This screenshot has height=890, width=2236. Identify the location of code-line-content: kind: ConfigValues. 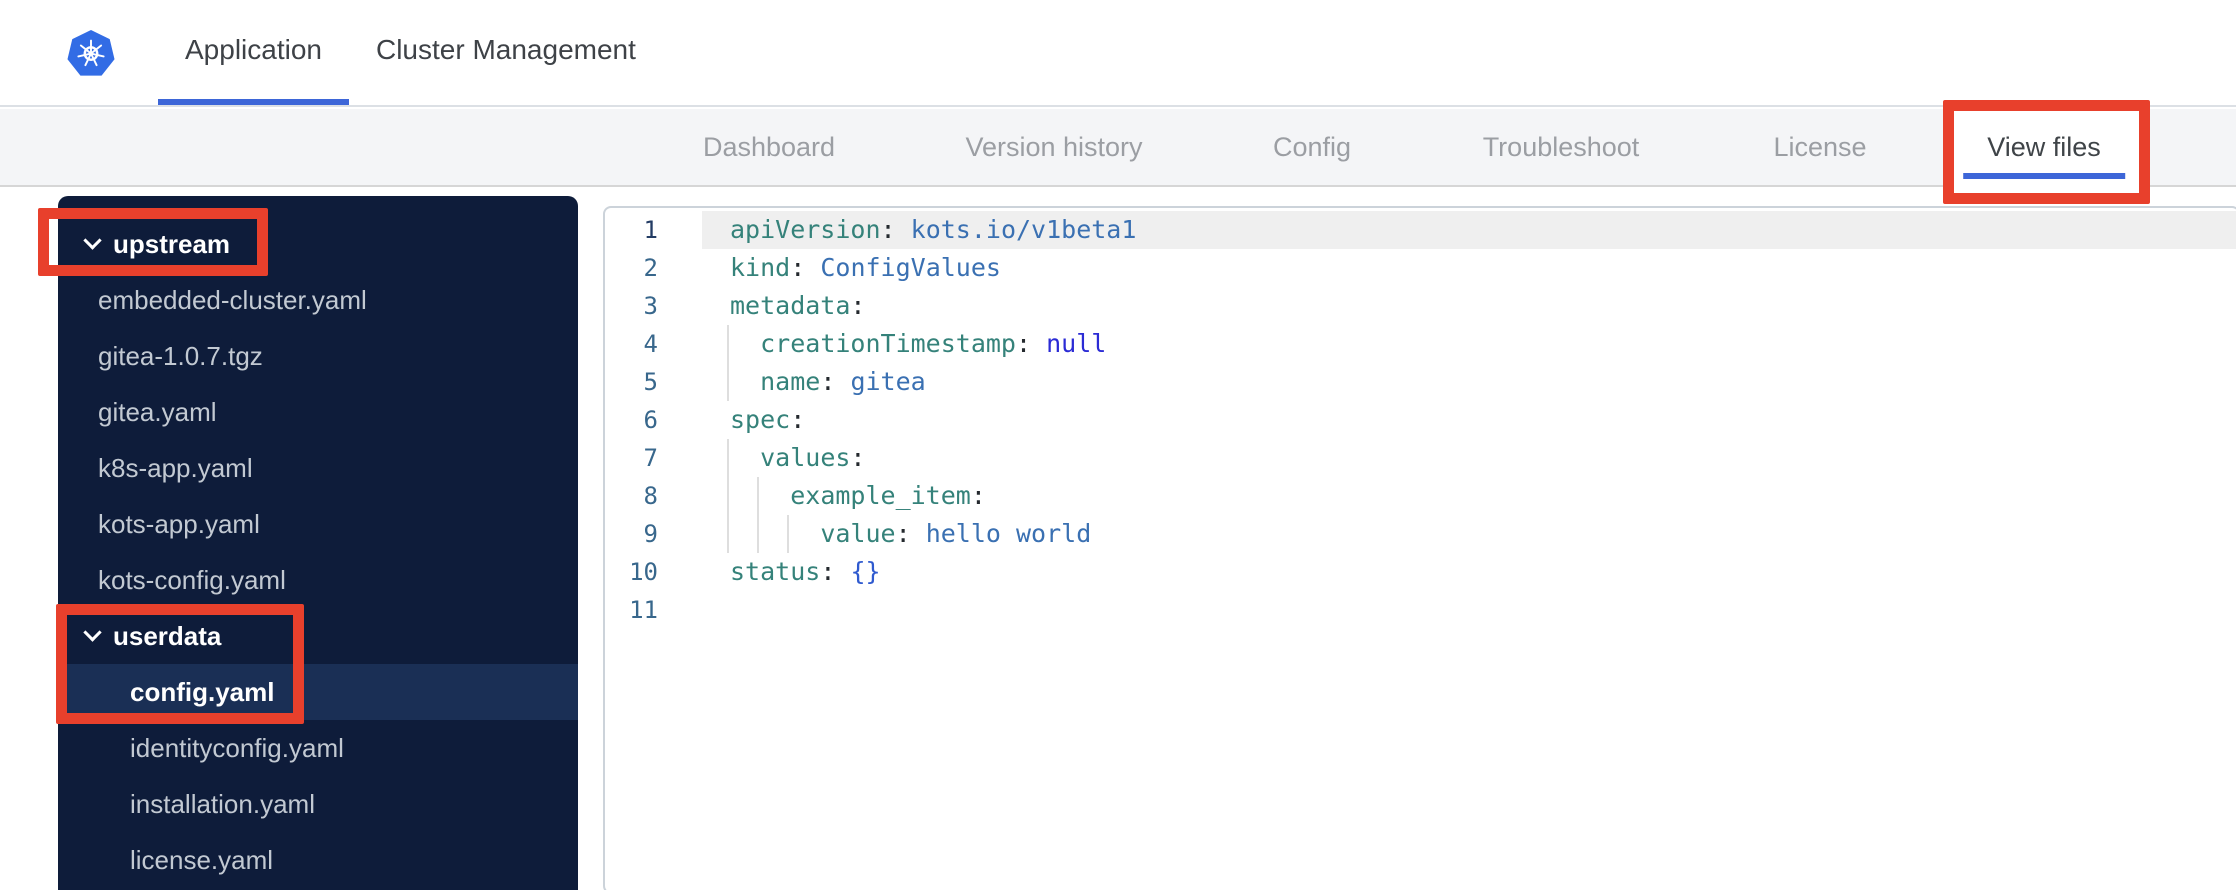
(865, 267).